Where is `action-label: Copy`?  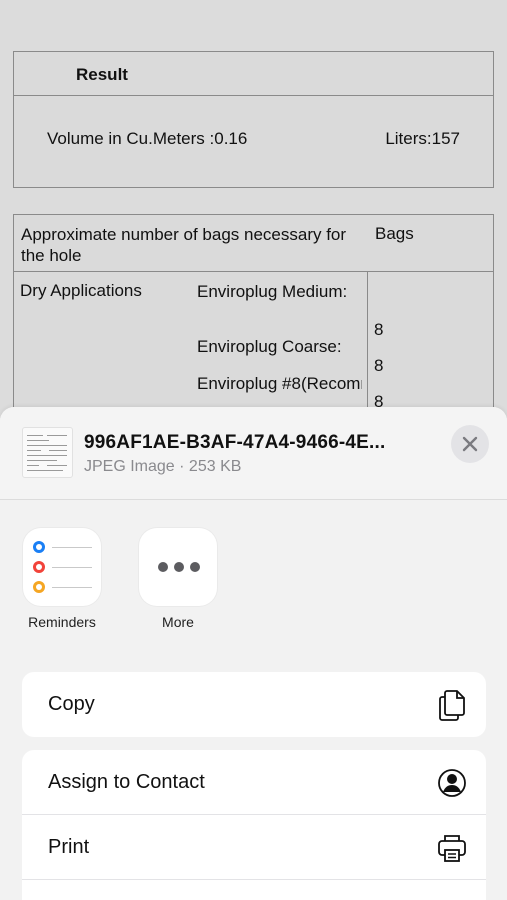
action-label: Copy is located at coordinates (71, 704).